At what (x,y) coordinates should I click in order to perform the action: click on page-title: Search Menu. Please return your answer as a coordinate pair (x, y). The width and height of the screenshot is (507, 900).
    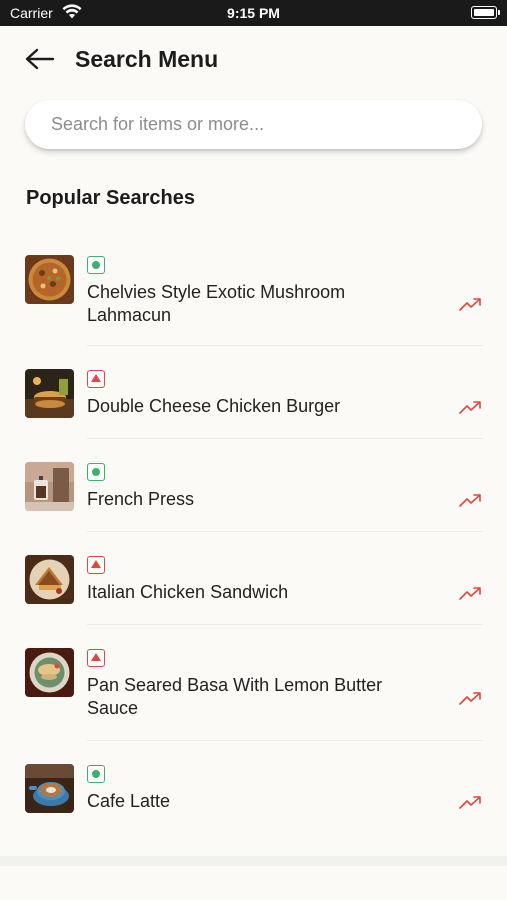
    Looking at the image, I should click on (147, 59).